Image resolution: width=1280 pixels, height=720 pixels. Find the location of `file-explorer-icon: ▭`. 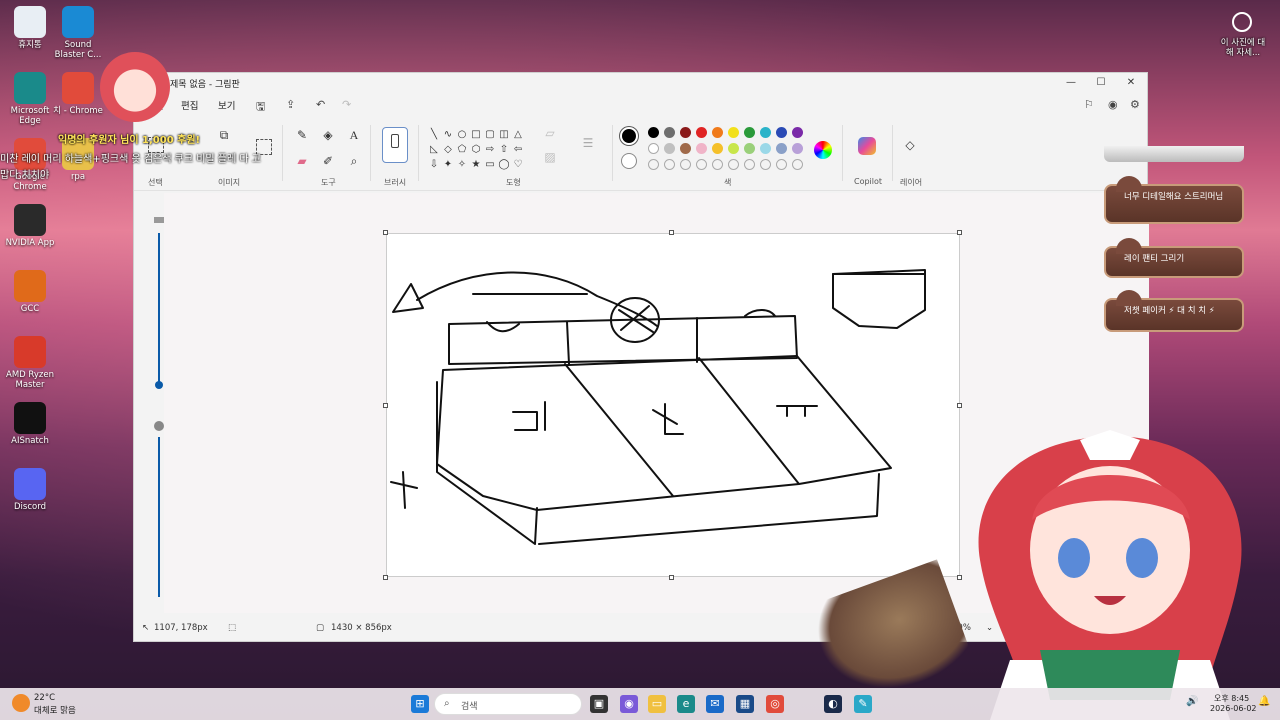

file-explorer-icon: ▭ is located at coordinates (657, 704).